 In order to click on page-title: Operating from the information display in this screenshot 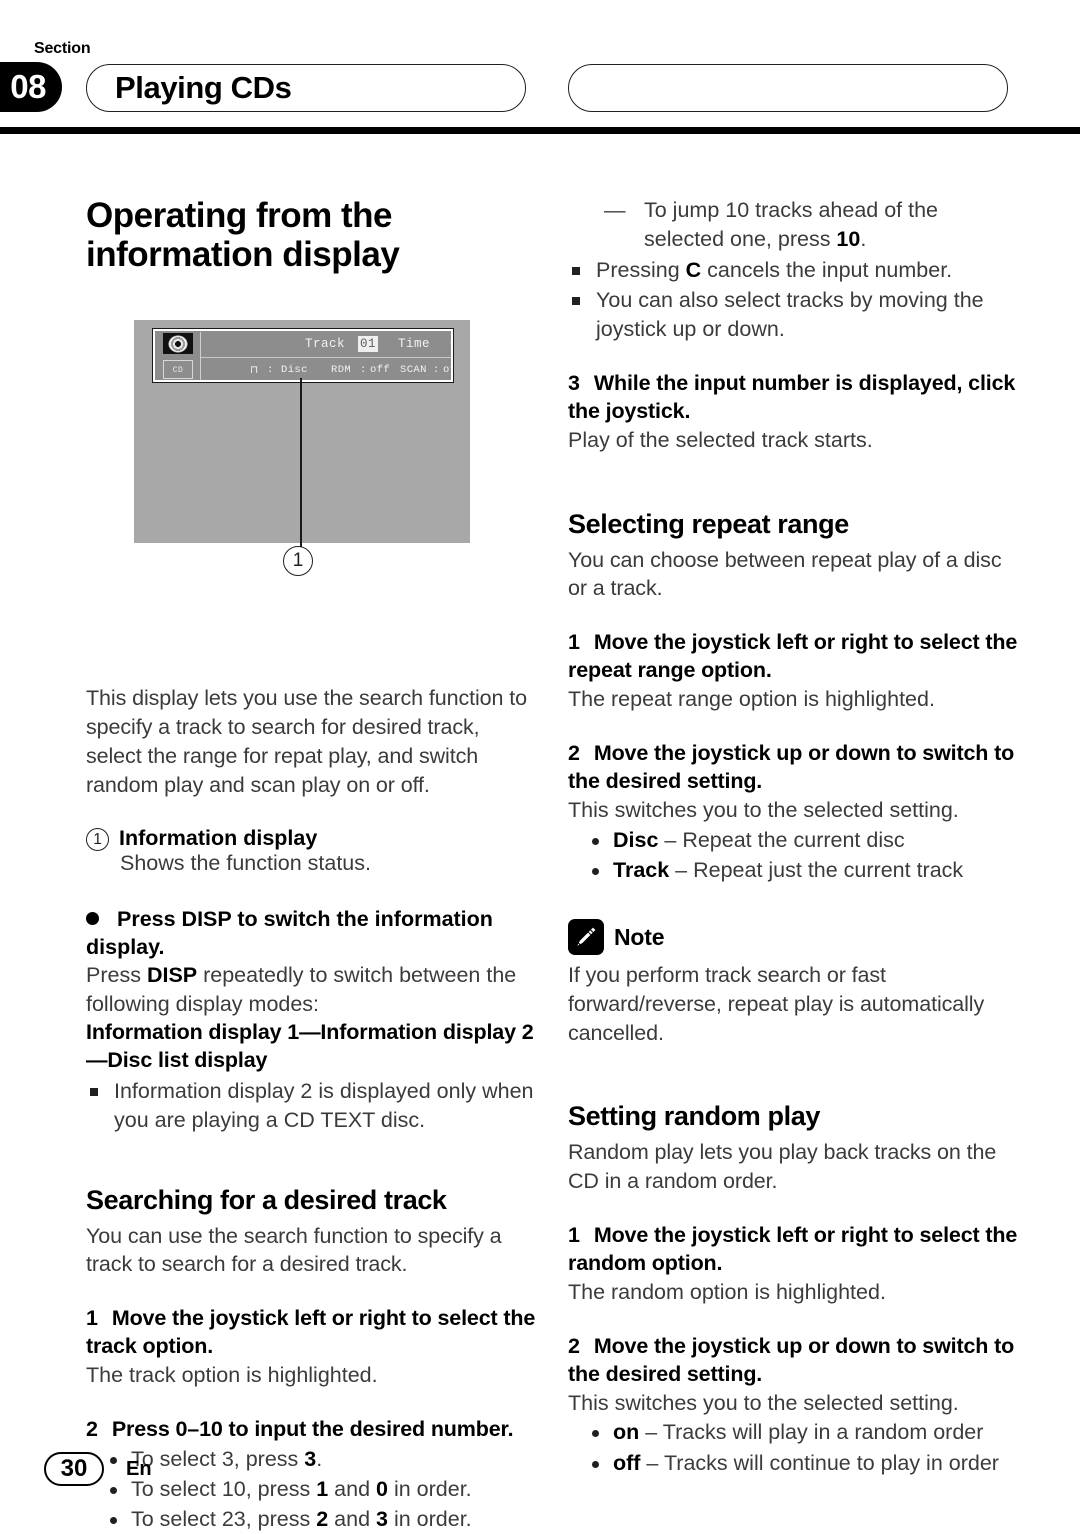, I will do `click(312, 235)`.